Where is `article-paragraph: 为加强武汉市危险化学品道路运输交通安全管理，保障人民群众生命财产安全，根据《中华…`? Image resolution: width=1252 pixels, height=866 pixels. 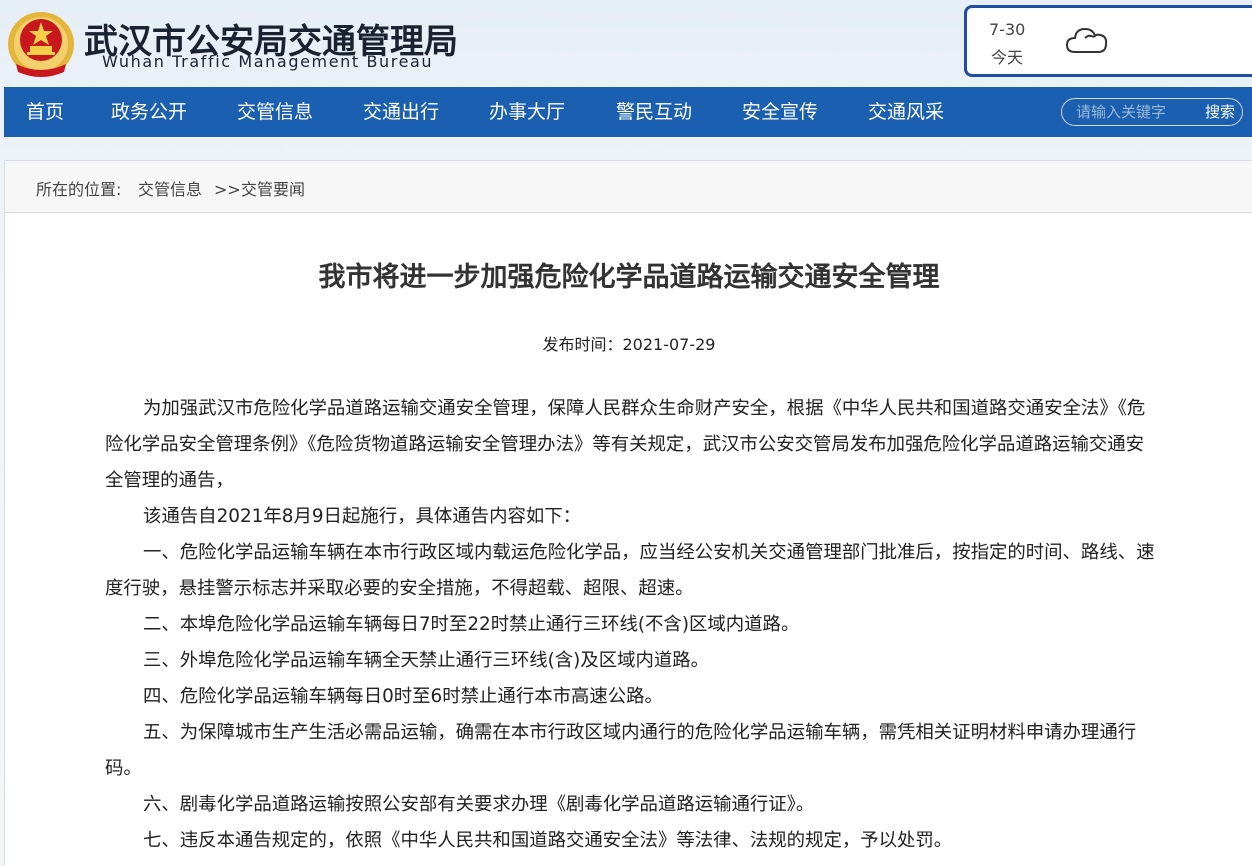 article-paragraph: 为加强武汉市危险化学品道路运输交通安全管理，保障人民群众生命财产安全，根据《中华… is located at coordinates (625, 444).